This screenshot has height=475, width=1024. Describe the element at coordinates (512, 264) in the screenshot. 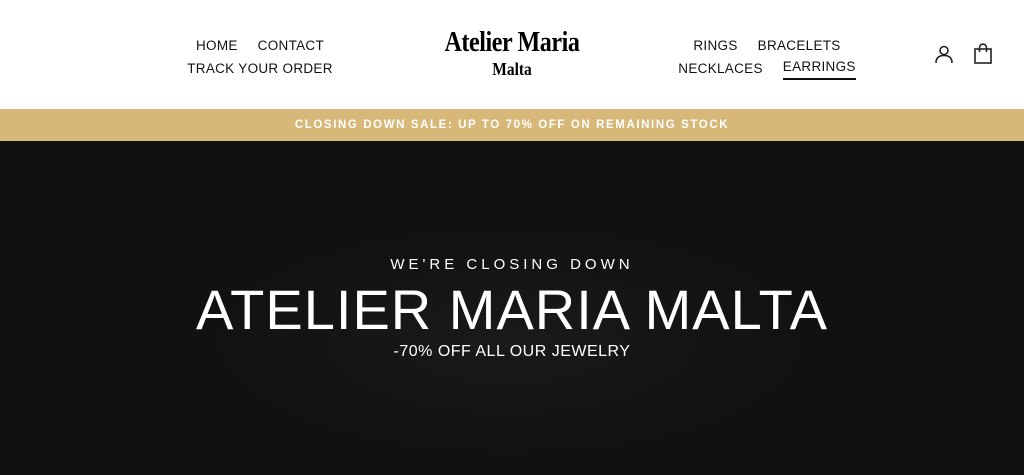

I see `hero-kicker: WE'RE CLOSING DOWN` at that location.